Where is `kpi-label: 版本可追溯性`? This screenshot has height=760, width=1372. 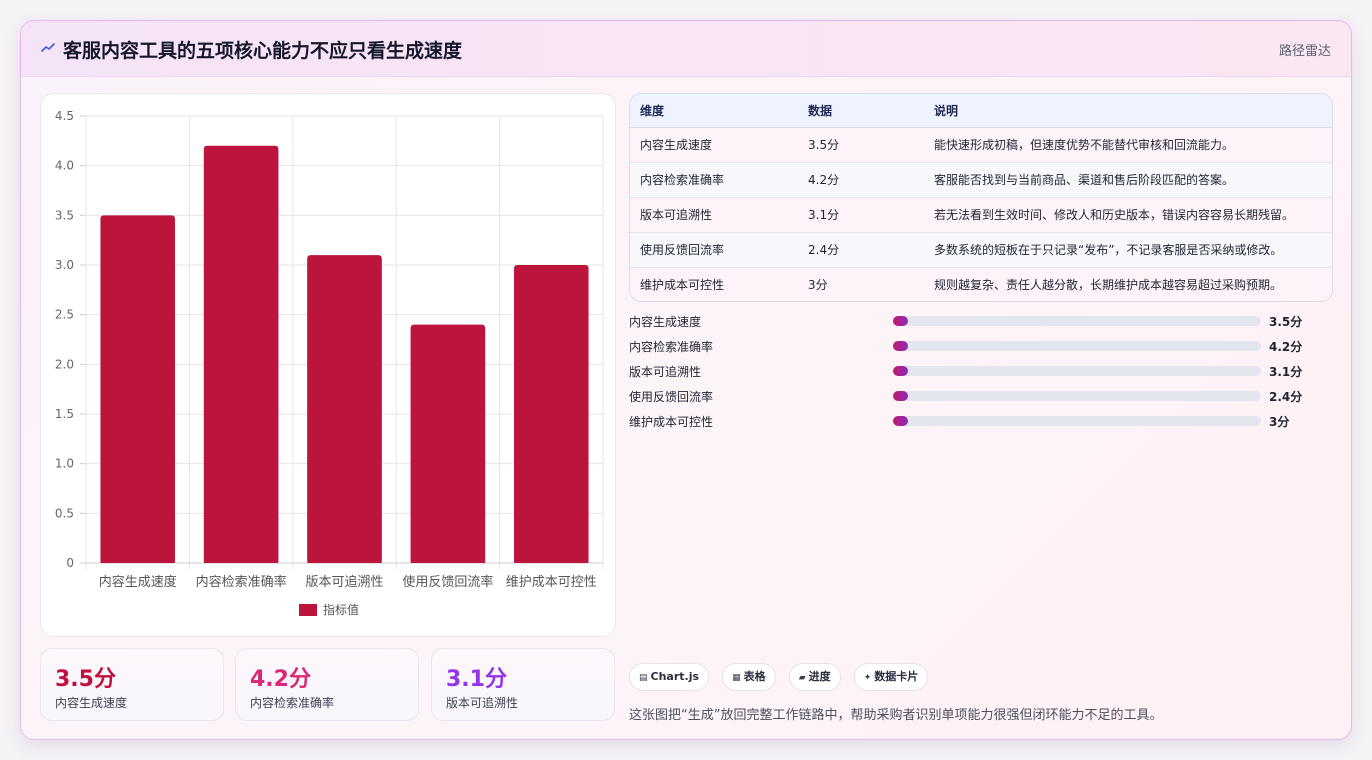
kpi-label: 版本可追溯性 is located at coordinates (482, 703).